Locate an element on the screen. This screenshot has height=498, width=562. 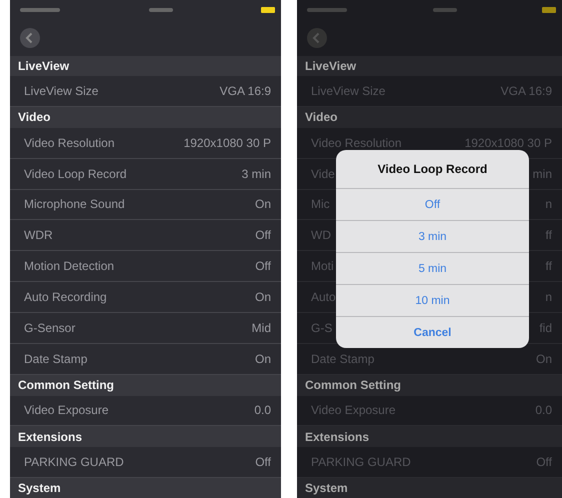
setting-value: 3 min is located at coordinates (256, 173).